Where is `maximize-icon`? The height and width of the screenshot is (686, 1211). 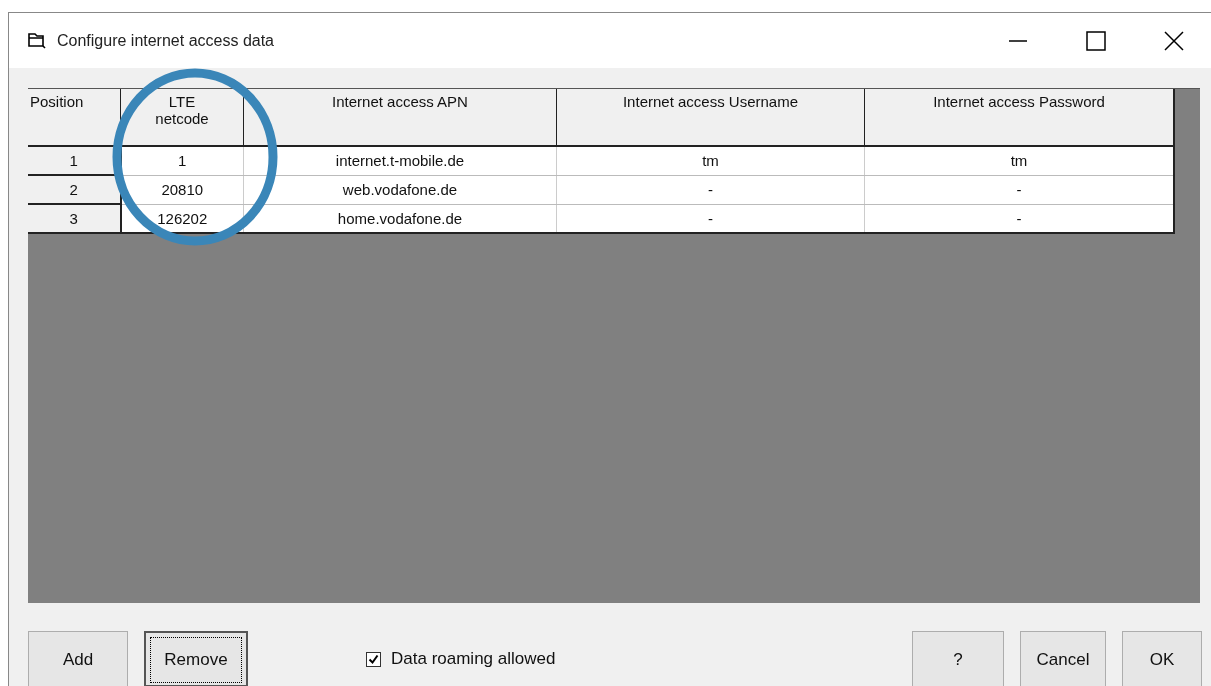
maximize-icon is located at coordinates (1096, 40).